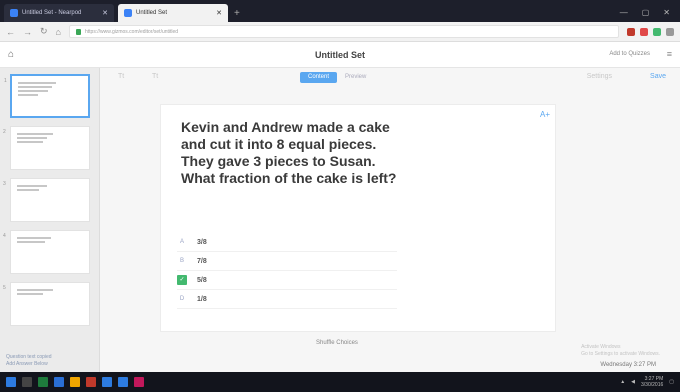  Describe the element at coordinates (620, 354) in the screenshot. I see `watermark-line: Go to Settings to activate Windows.` at that location.